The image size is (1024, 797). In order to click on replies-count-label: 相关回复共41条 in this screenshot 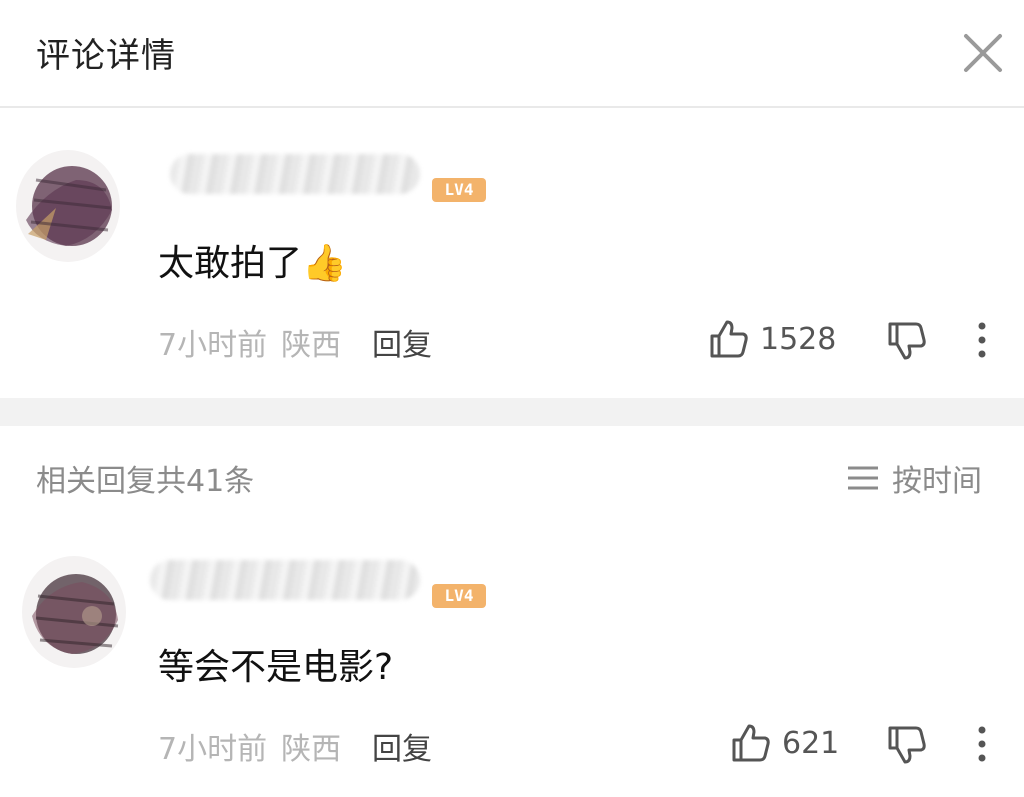, I will do `click(145, 481)`.